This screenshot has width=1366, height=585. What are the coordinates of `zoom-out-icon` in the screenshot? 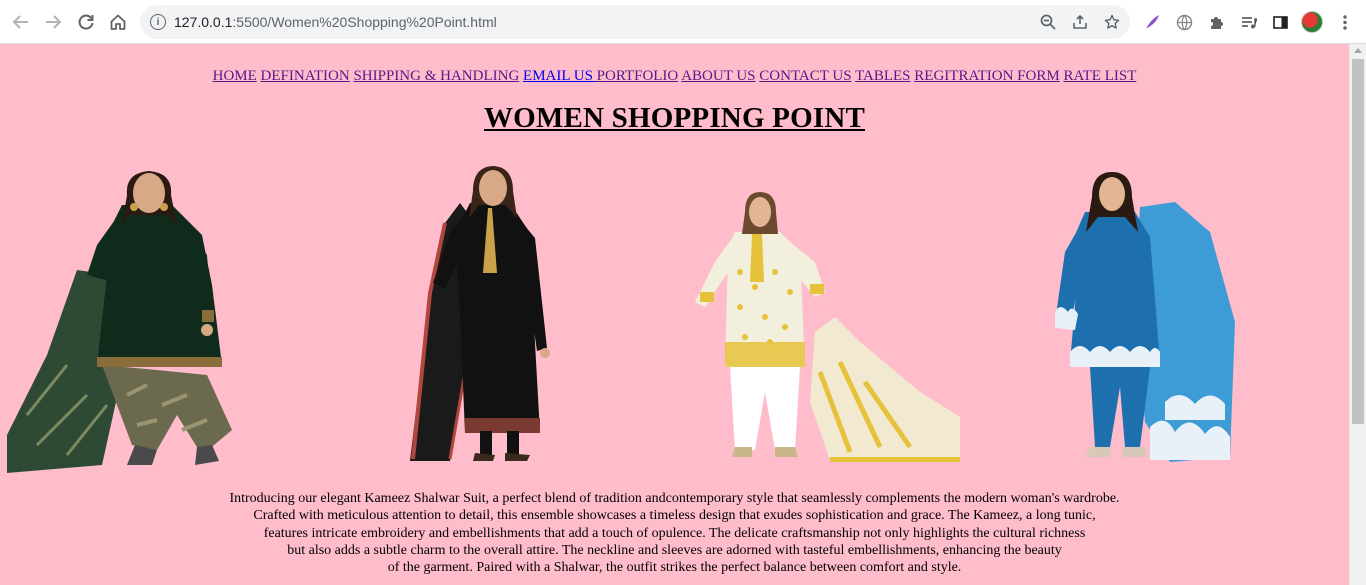 It's located at (1048, 22).